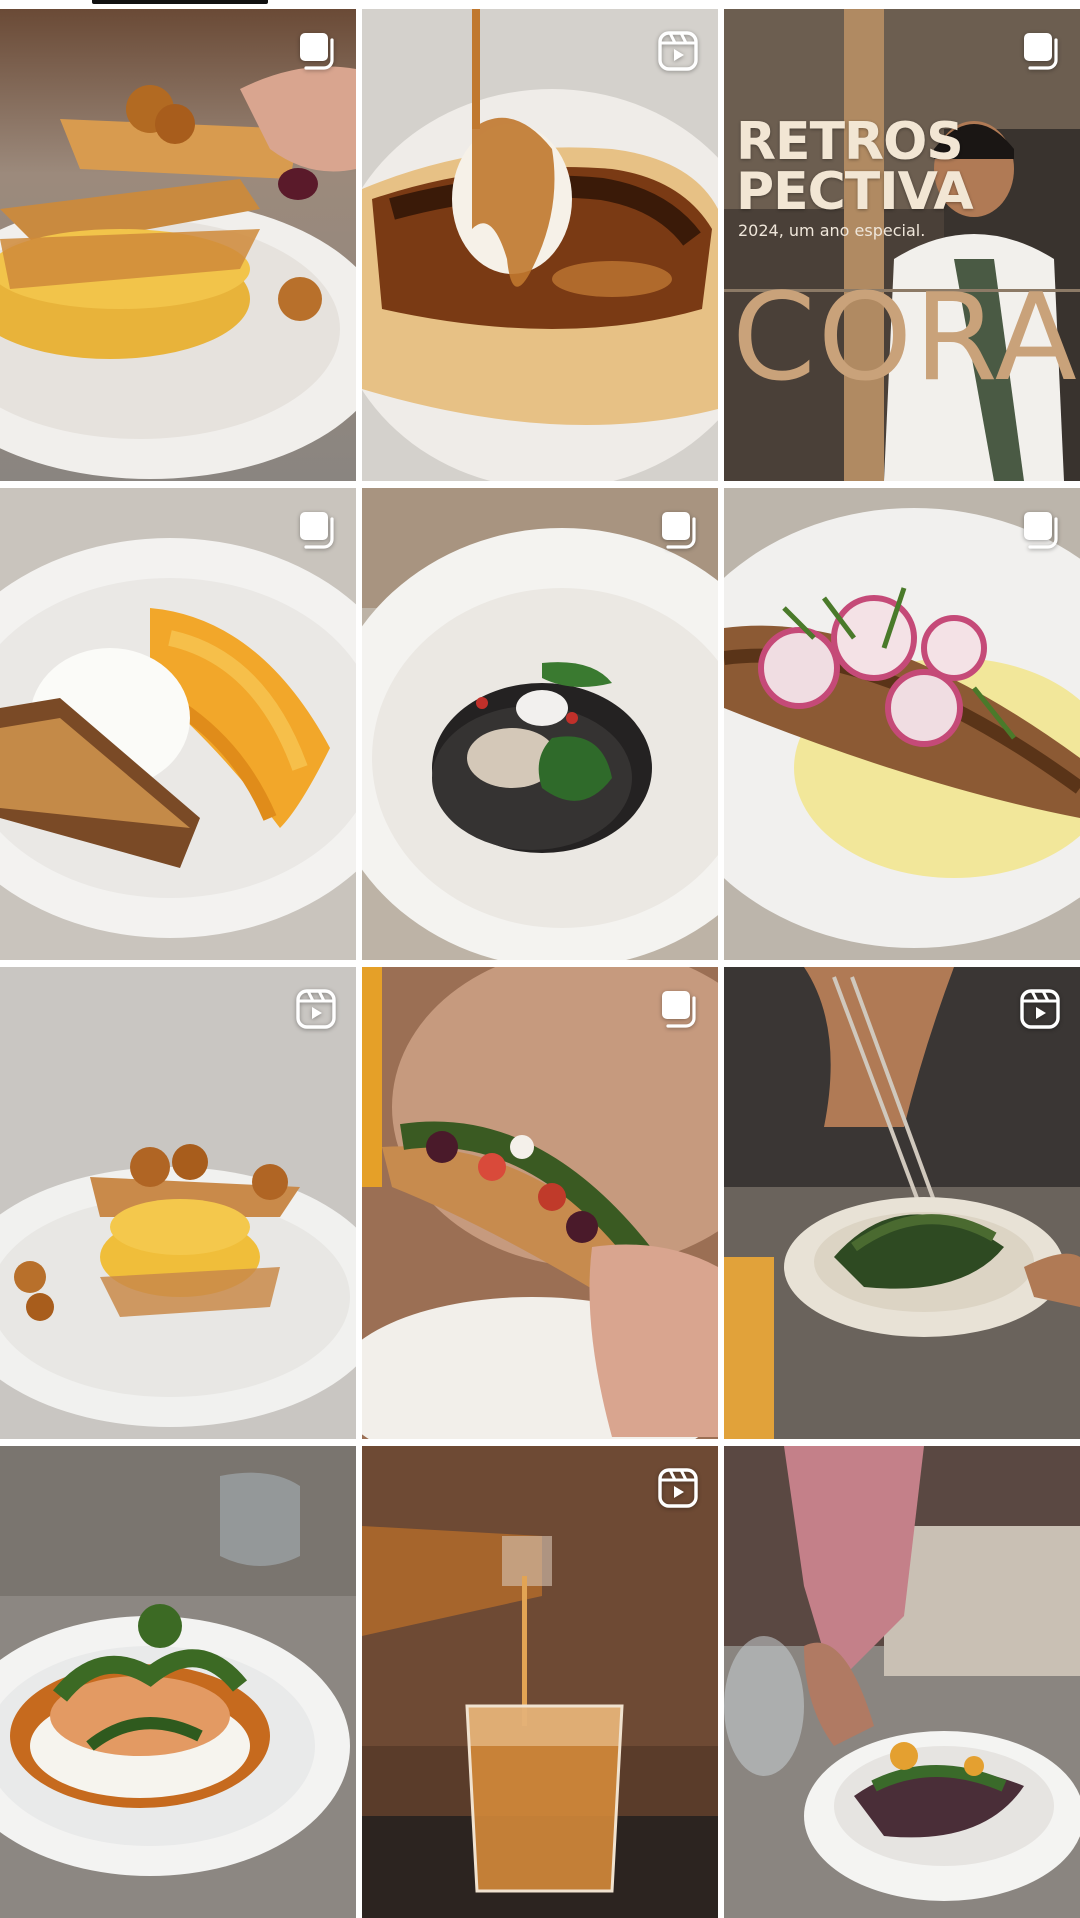  What do you see at coordinates (540, 4) in the screenshot?
I see `profile-tab-bar` at bounding box center [540, 4].